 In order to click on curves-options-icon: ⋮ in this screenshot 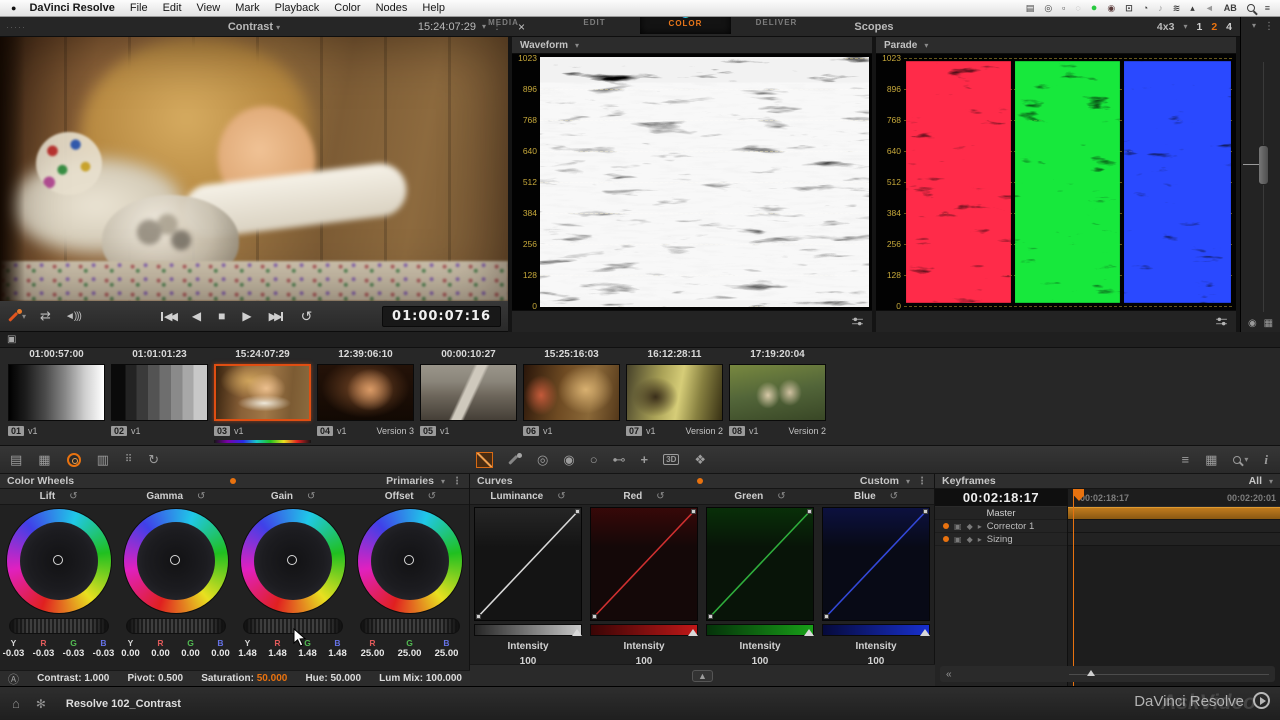, I will do `click(922, 481)`.